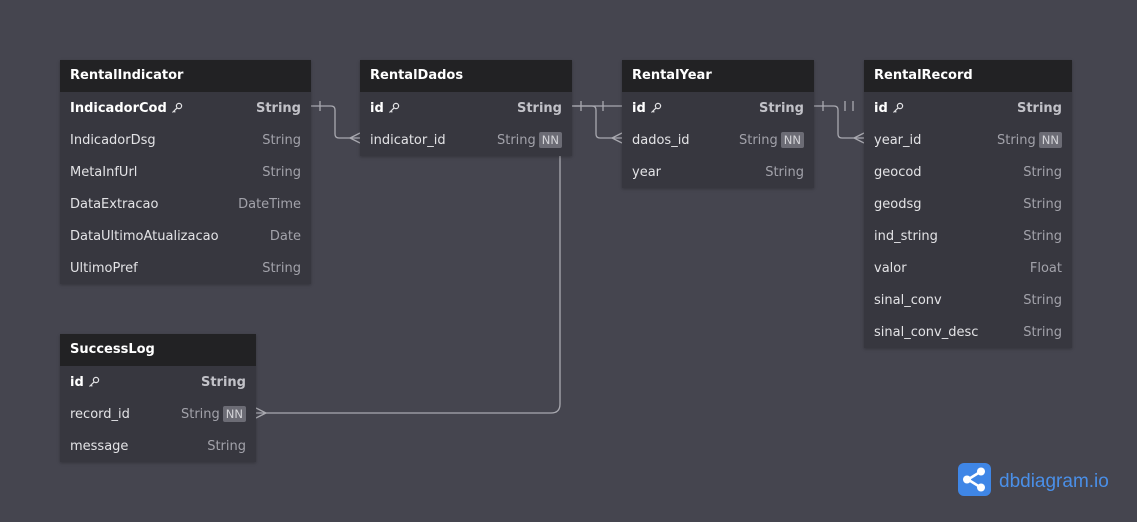 The height and width of the screenshot is (522, 1137). What do you see at coordinates (158, 414) in the screenshot?
I see `field-row: record_id String NN` at bounding box center [158, 414].